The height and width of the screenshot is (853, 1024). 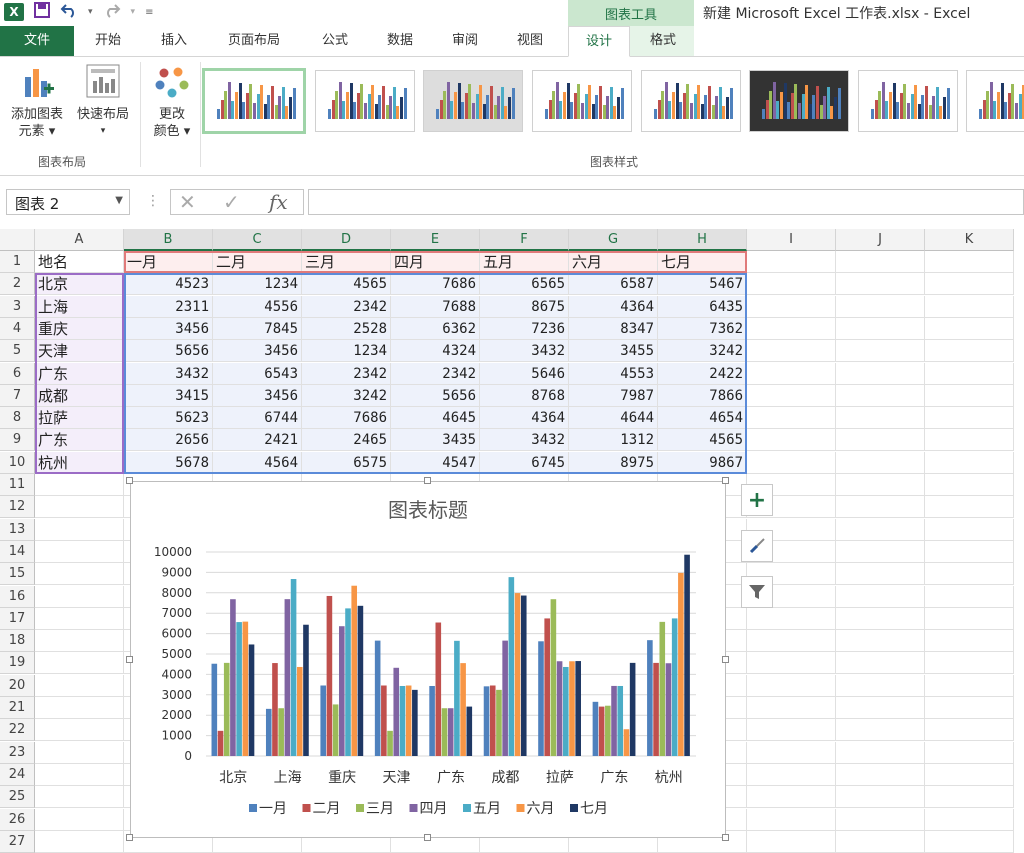 I want to click on select-all-corner, so click(x=17, y=240).